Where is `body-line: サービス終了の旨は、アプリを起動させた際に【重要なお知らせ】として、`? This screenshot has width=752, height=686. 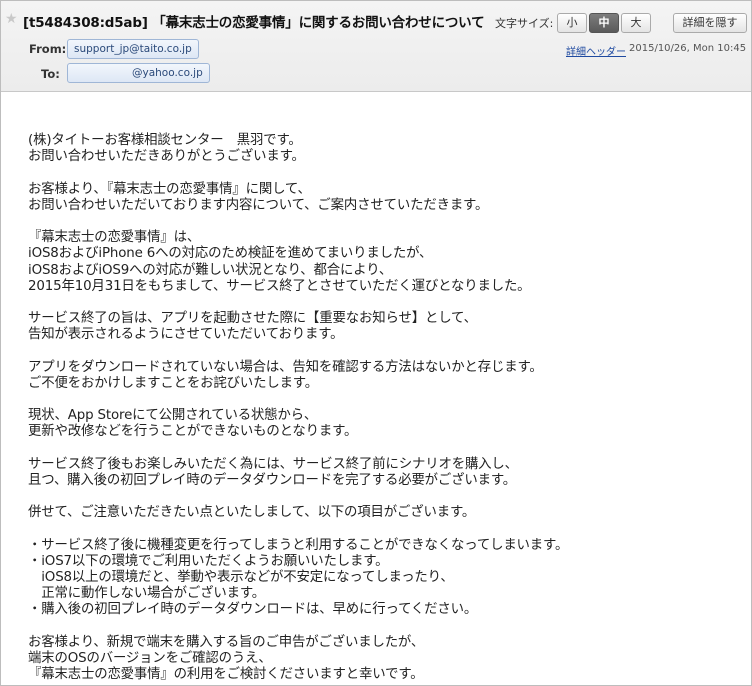
body-line: サービス終了の旨は、アプリを起動させた際に【重要なお知らせ】として、 is located at coordinates (252, 319).